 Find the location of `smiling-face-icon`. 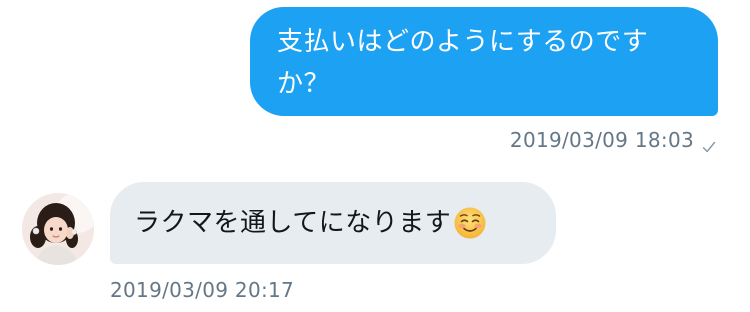

smiling-face-icon is located at coordinates (470, 223).